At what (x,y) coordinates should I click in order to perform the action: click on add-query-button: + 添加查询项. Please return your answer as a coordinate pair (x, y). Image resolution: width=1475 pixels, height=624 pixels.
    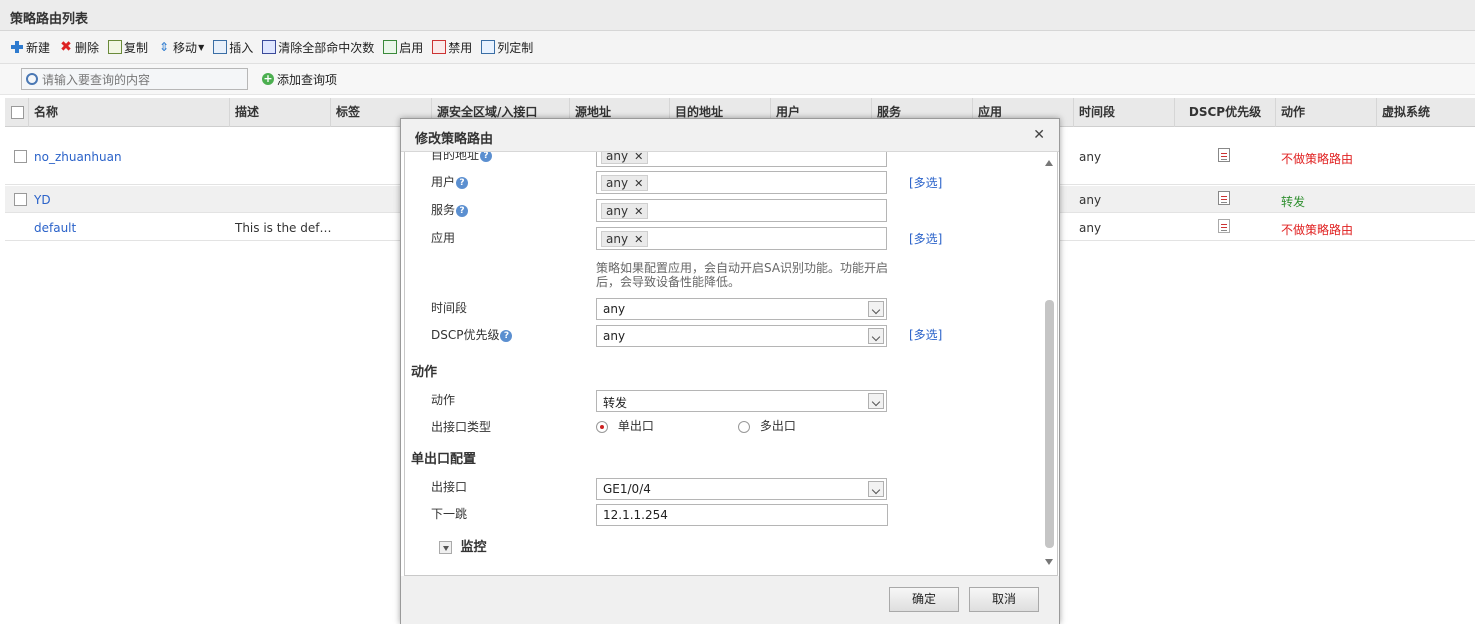
    Looking at the image, I should click on (299, 79).